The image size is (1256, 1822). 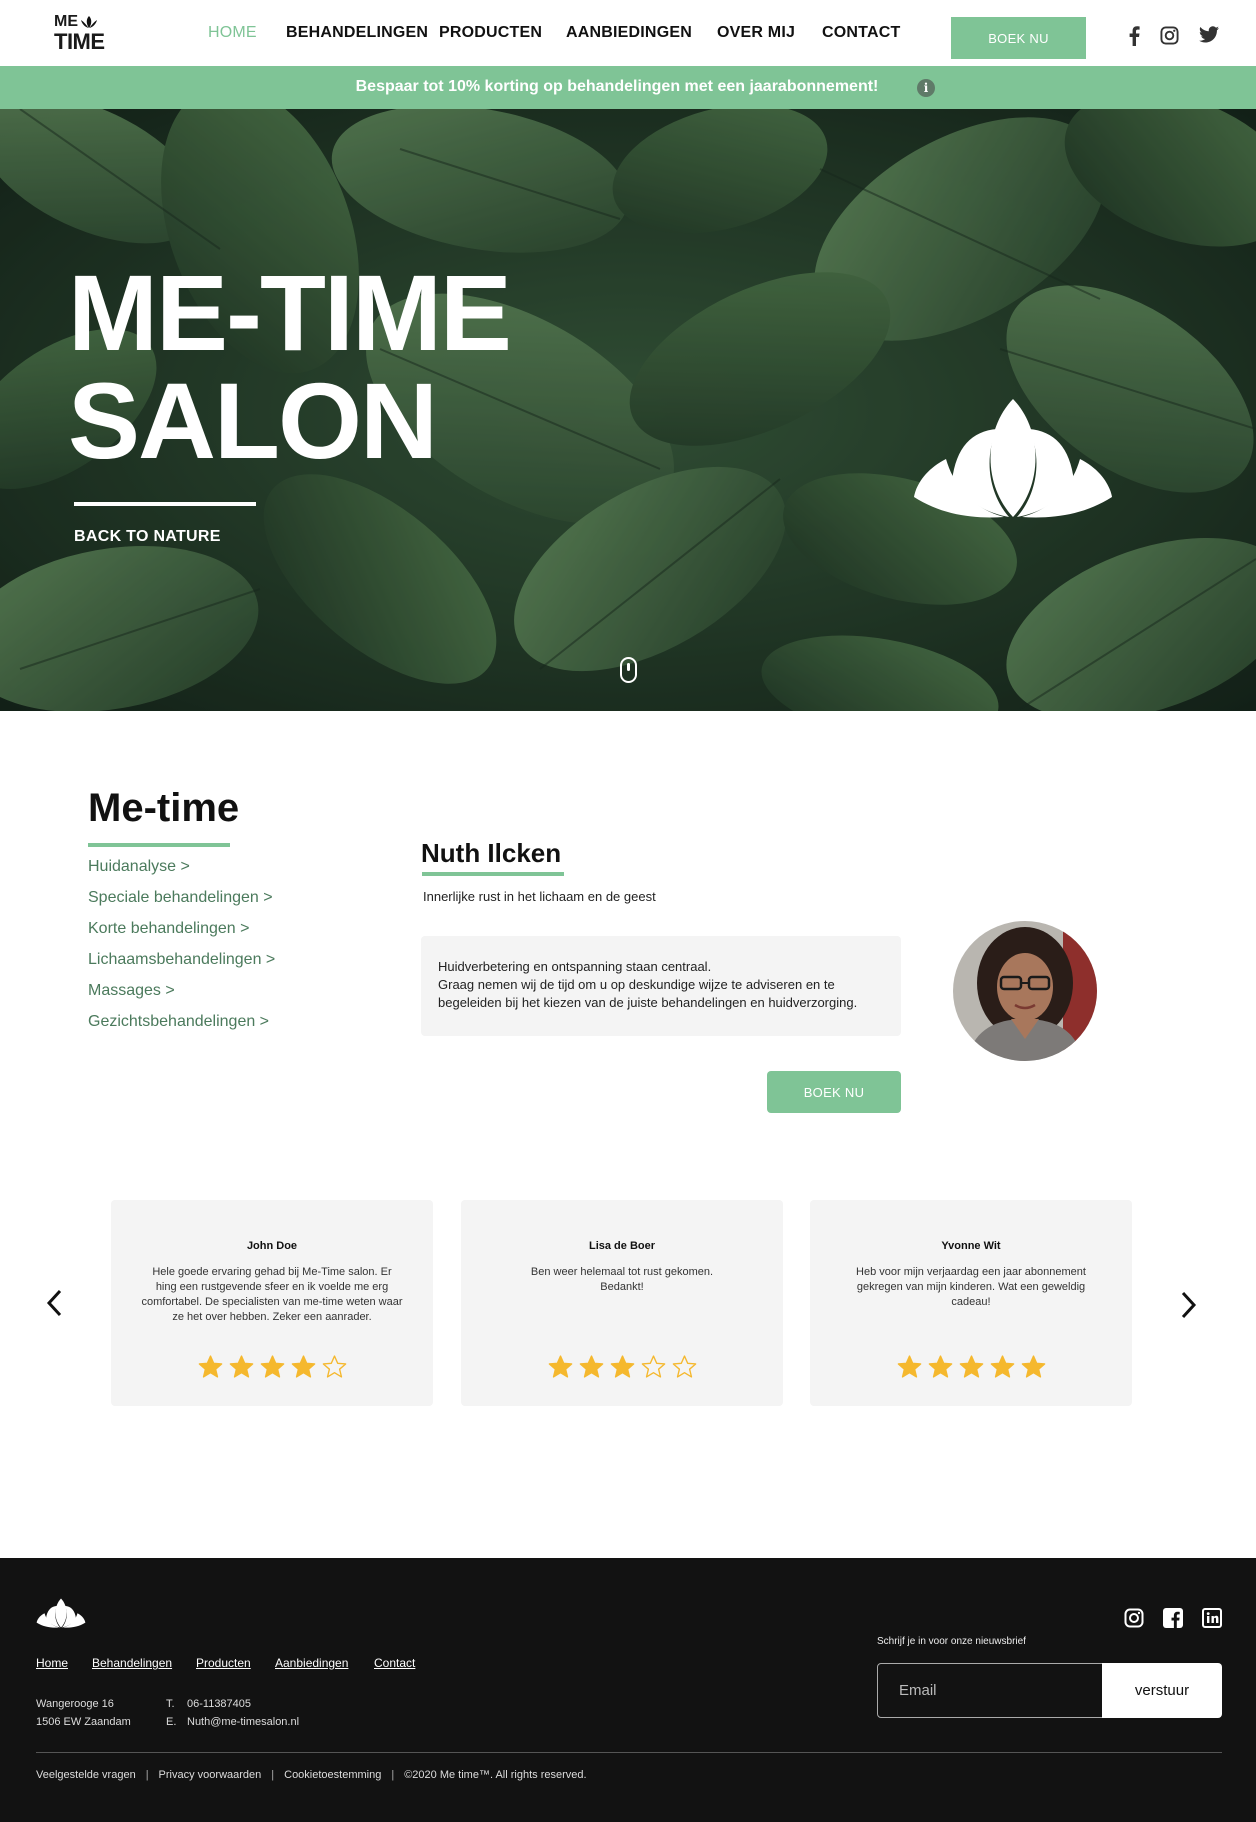 I want to click on scroll-mouse-icon, so click(x=628, y=670).